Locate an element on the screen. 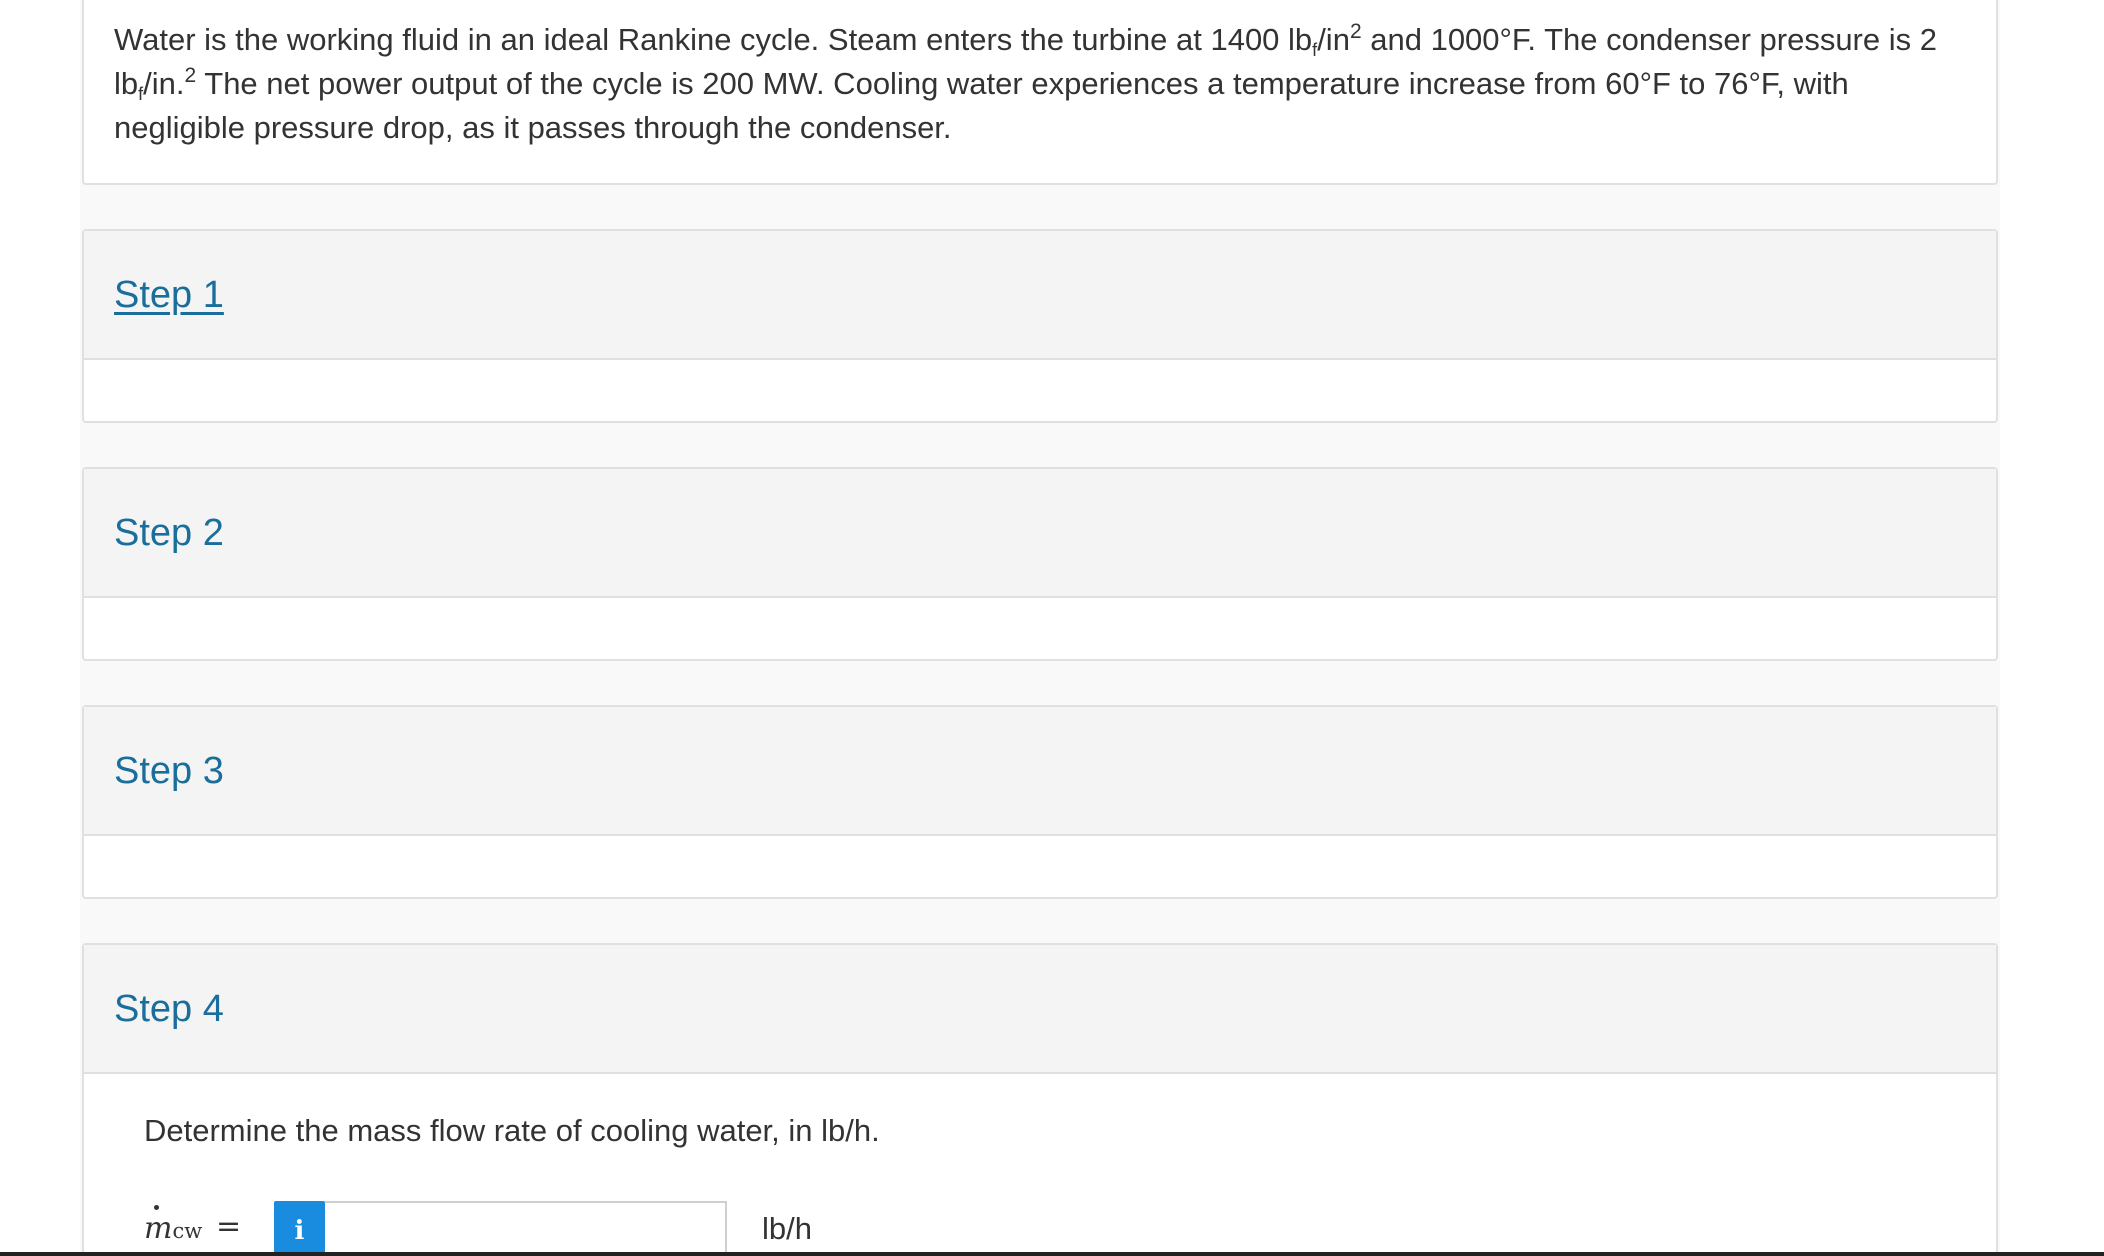 This screenshot has width=2104, height=1256. unit-label: lb/h is located at coordinates (787, 1228).